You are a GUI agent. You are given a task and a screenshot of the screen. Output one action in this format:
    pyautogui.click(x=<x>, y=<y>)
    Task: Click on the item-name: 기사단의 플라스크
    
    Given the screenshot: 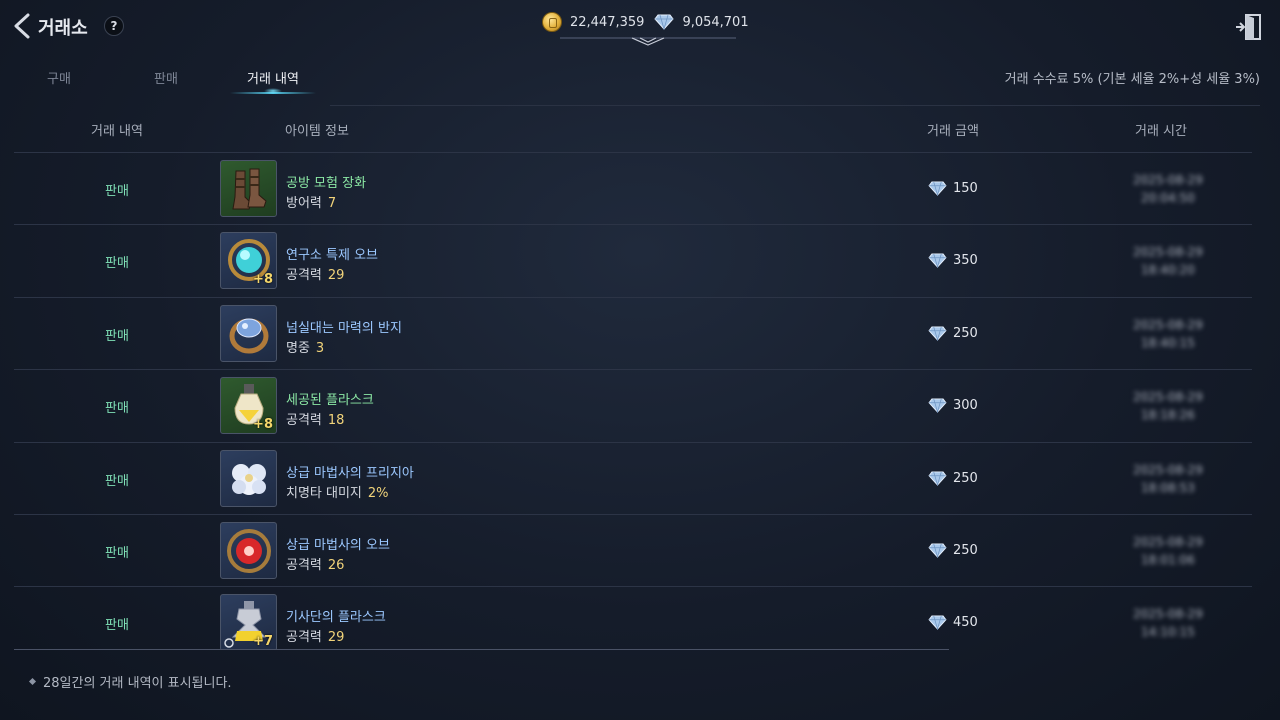 What is the action you would take?
    pyautogui.click(x=336, y=618)
    